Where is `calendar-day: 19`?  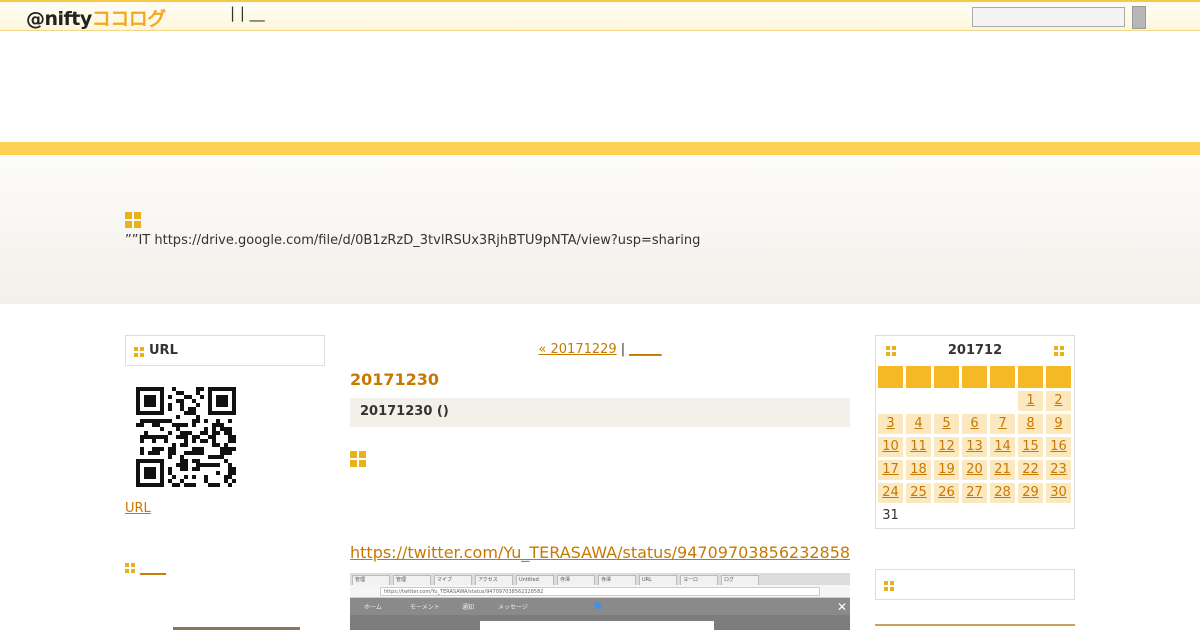 calendar-day: 19 is located at coordinates (946, 470).